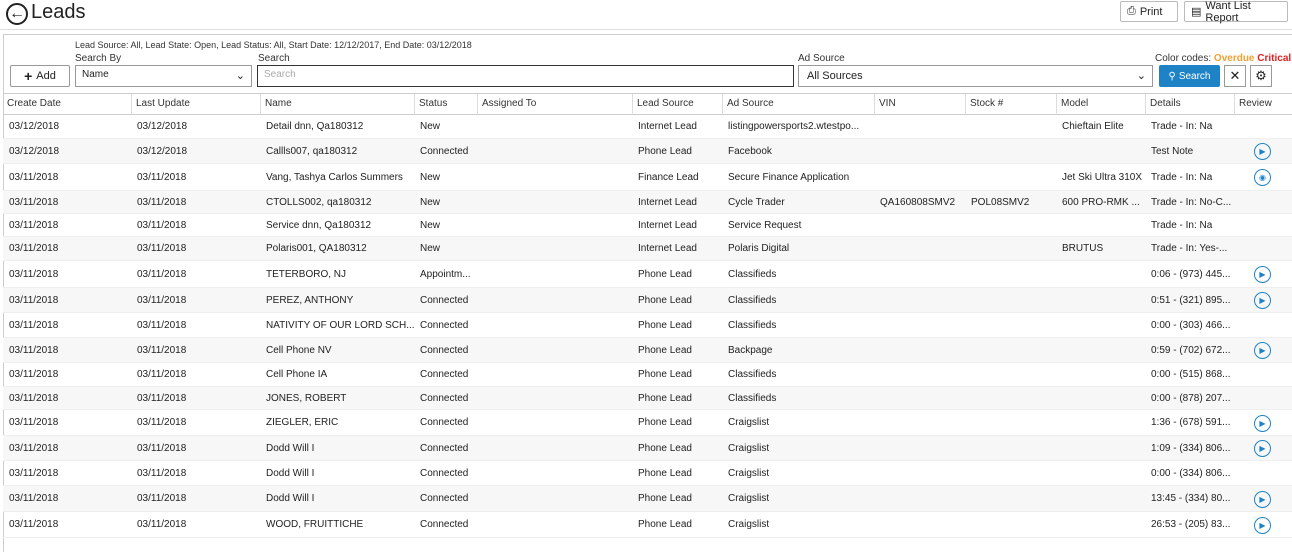  What do you see at coordinates (1236, 12) in the screenshot?
I see `want-list-report-button: ▤ Want List Report` at bounding box center [1236, 12].